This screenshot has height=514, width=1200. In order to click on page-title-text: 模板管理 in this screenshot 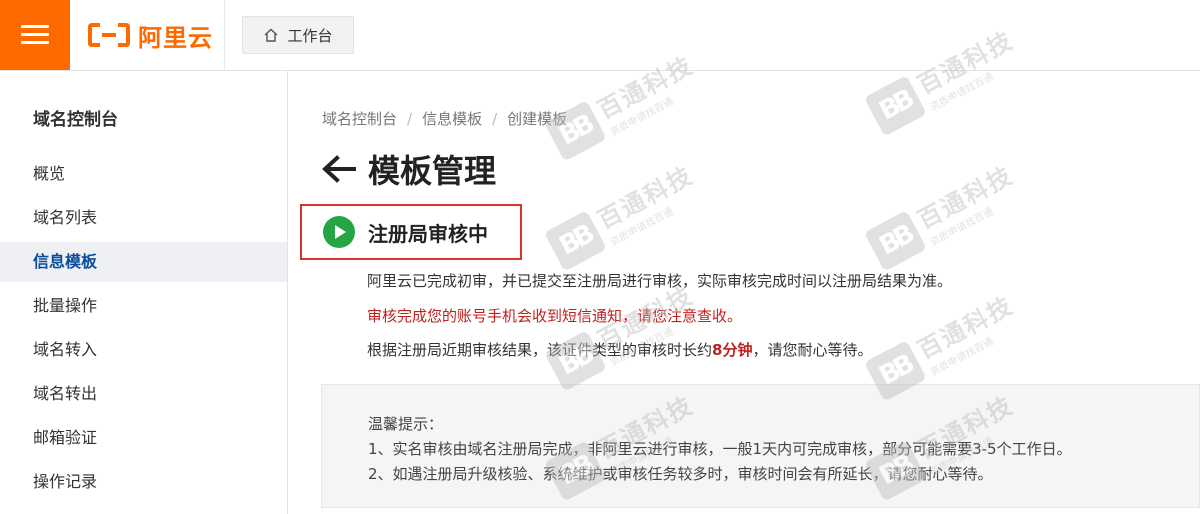, I will do `click(432, 171)`.